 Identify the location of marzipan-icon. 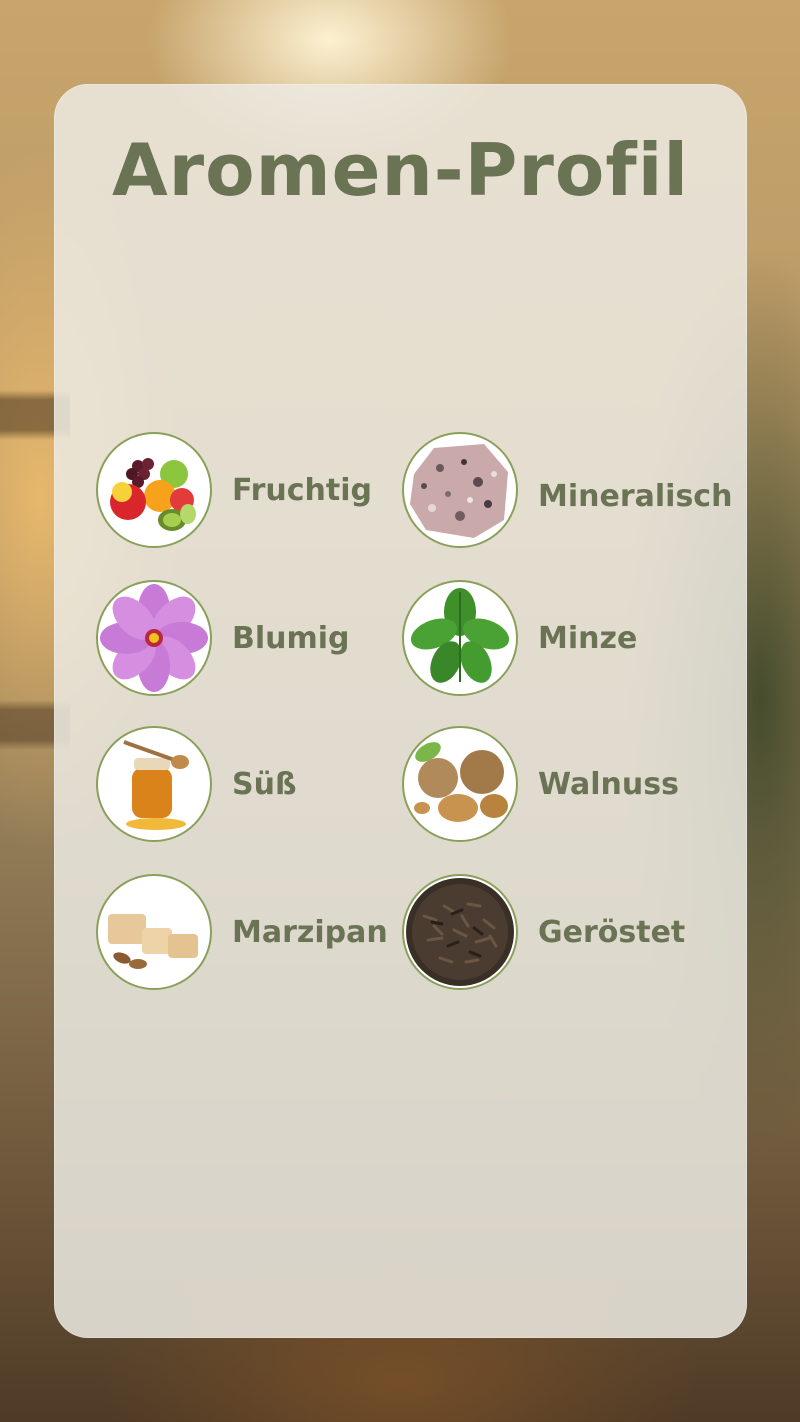
(154, 932).